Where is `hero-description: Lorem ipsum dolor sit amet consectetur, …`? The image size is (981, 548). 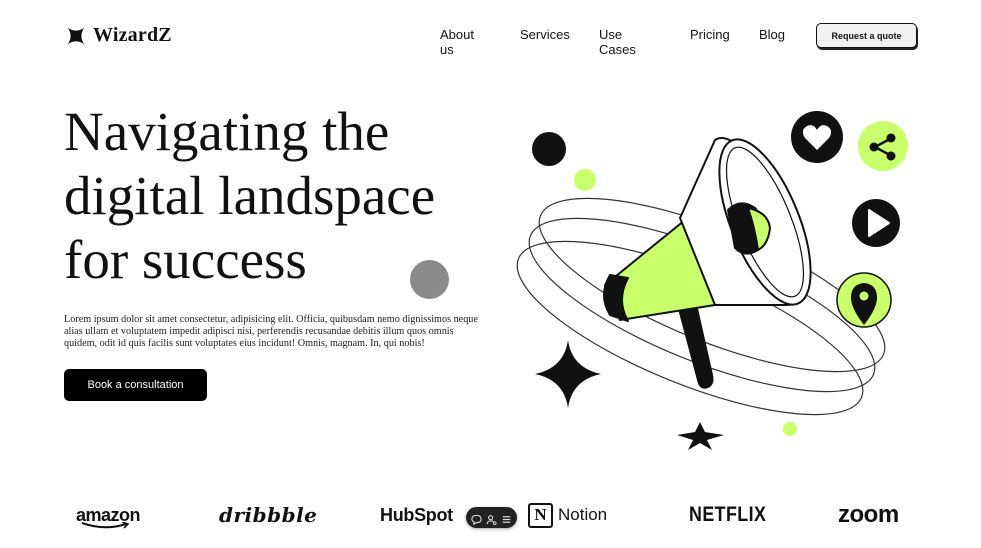 hero-description: Lorem ipsum dolor sit amet consectetur, … is located at coordinates (271, 331).